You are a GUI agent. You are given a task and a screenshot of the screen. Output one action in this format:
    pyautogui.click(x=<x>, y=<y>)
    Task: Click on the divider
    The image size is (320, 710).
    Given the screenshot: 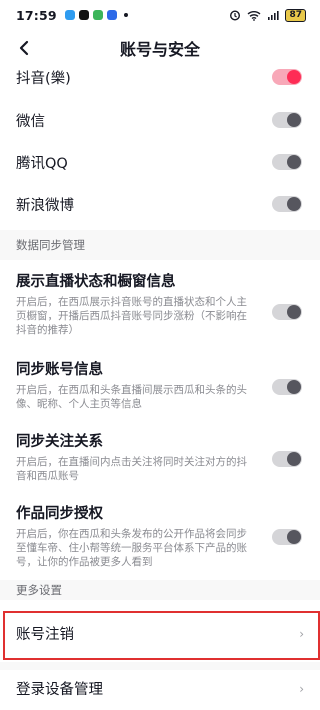 What is the action you would take?
    pyautogui.click(x=160, y=666)
    